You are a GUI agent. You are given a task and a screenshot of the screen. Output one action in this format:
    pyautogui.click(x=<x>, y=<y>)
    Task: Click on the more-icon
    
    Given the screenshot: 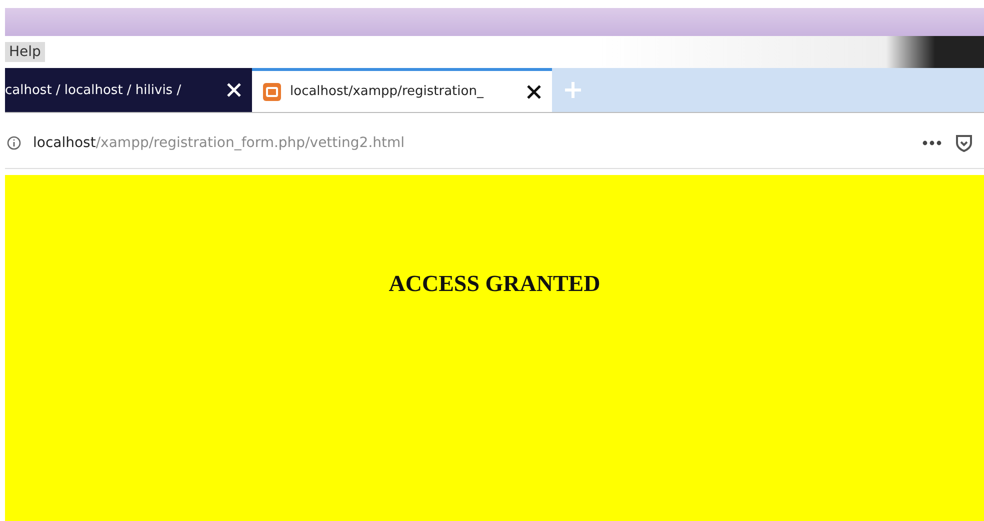 What is the action you would take?
    pyautogui.click(x=932, y=143)
    